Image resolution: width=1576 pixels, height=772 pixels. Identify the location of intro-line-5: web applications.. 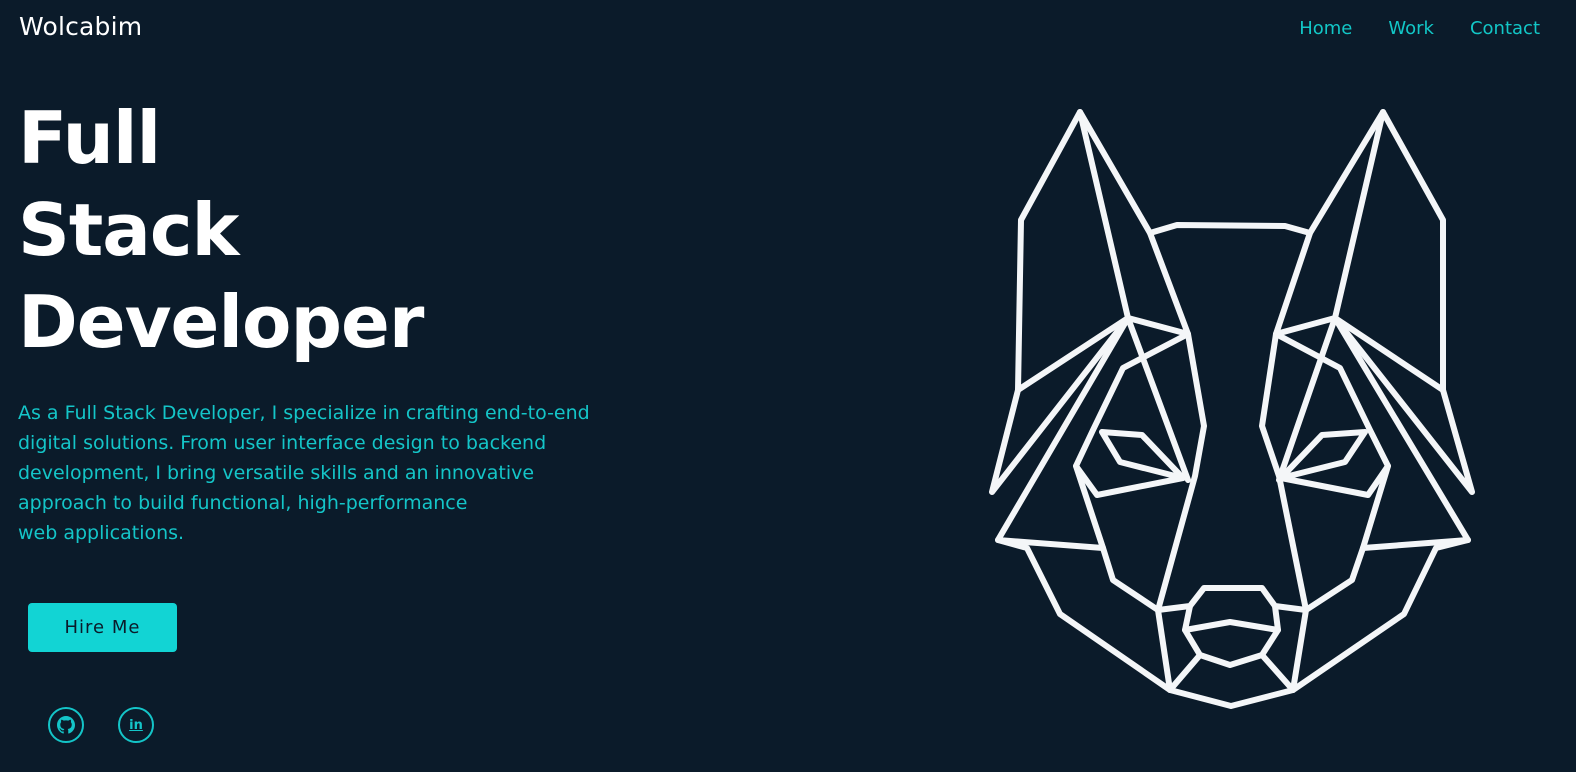
(101, 533).